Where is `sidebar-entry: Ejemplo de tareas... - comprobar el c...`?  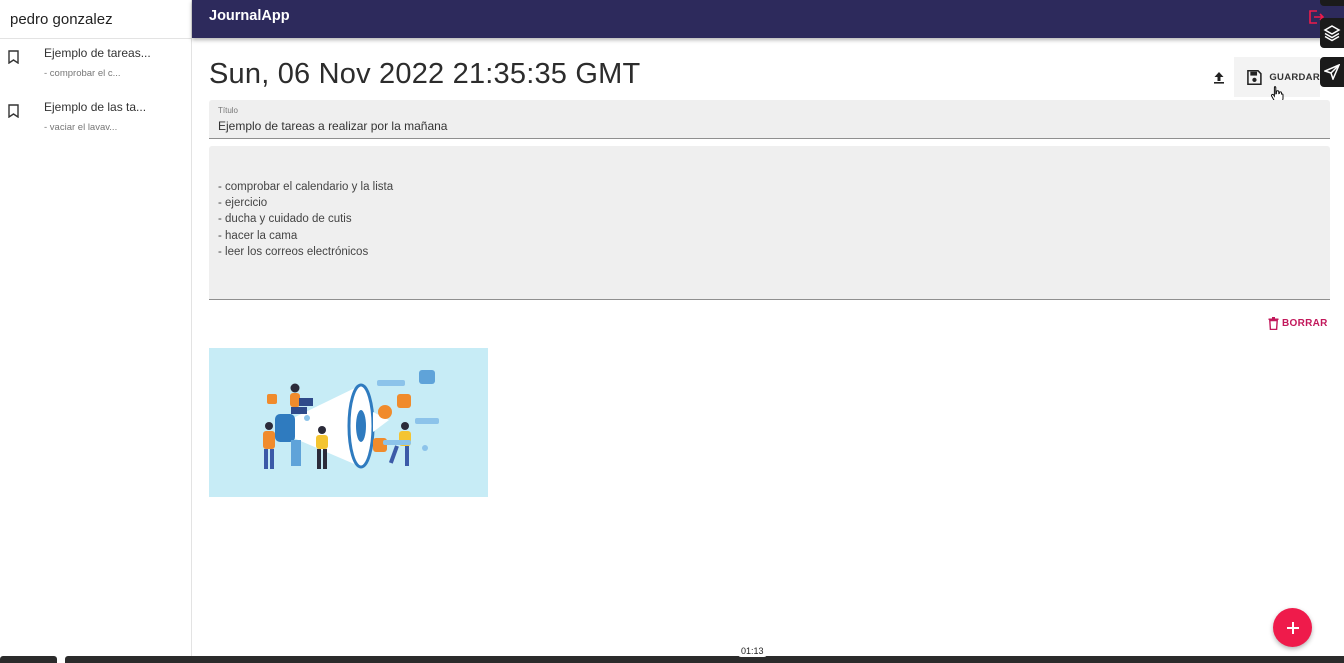 sidebar-entry: Ejemplo de tareas... - comprobar el c... is located at coordinates (95, 66).